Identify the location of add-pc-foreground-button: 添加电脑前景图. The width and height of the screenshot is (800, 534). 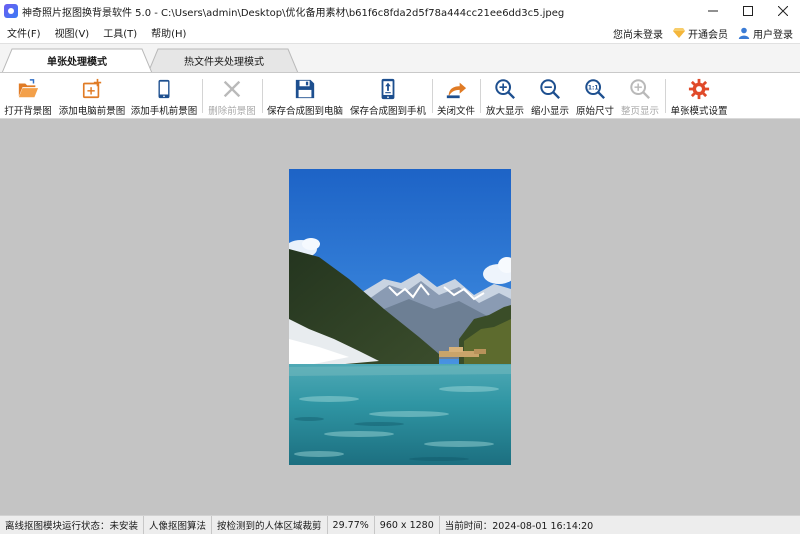
(92, 97).